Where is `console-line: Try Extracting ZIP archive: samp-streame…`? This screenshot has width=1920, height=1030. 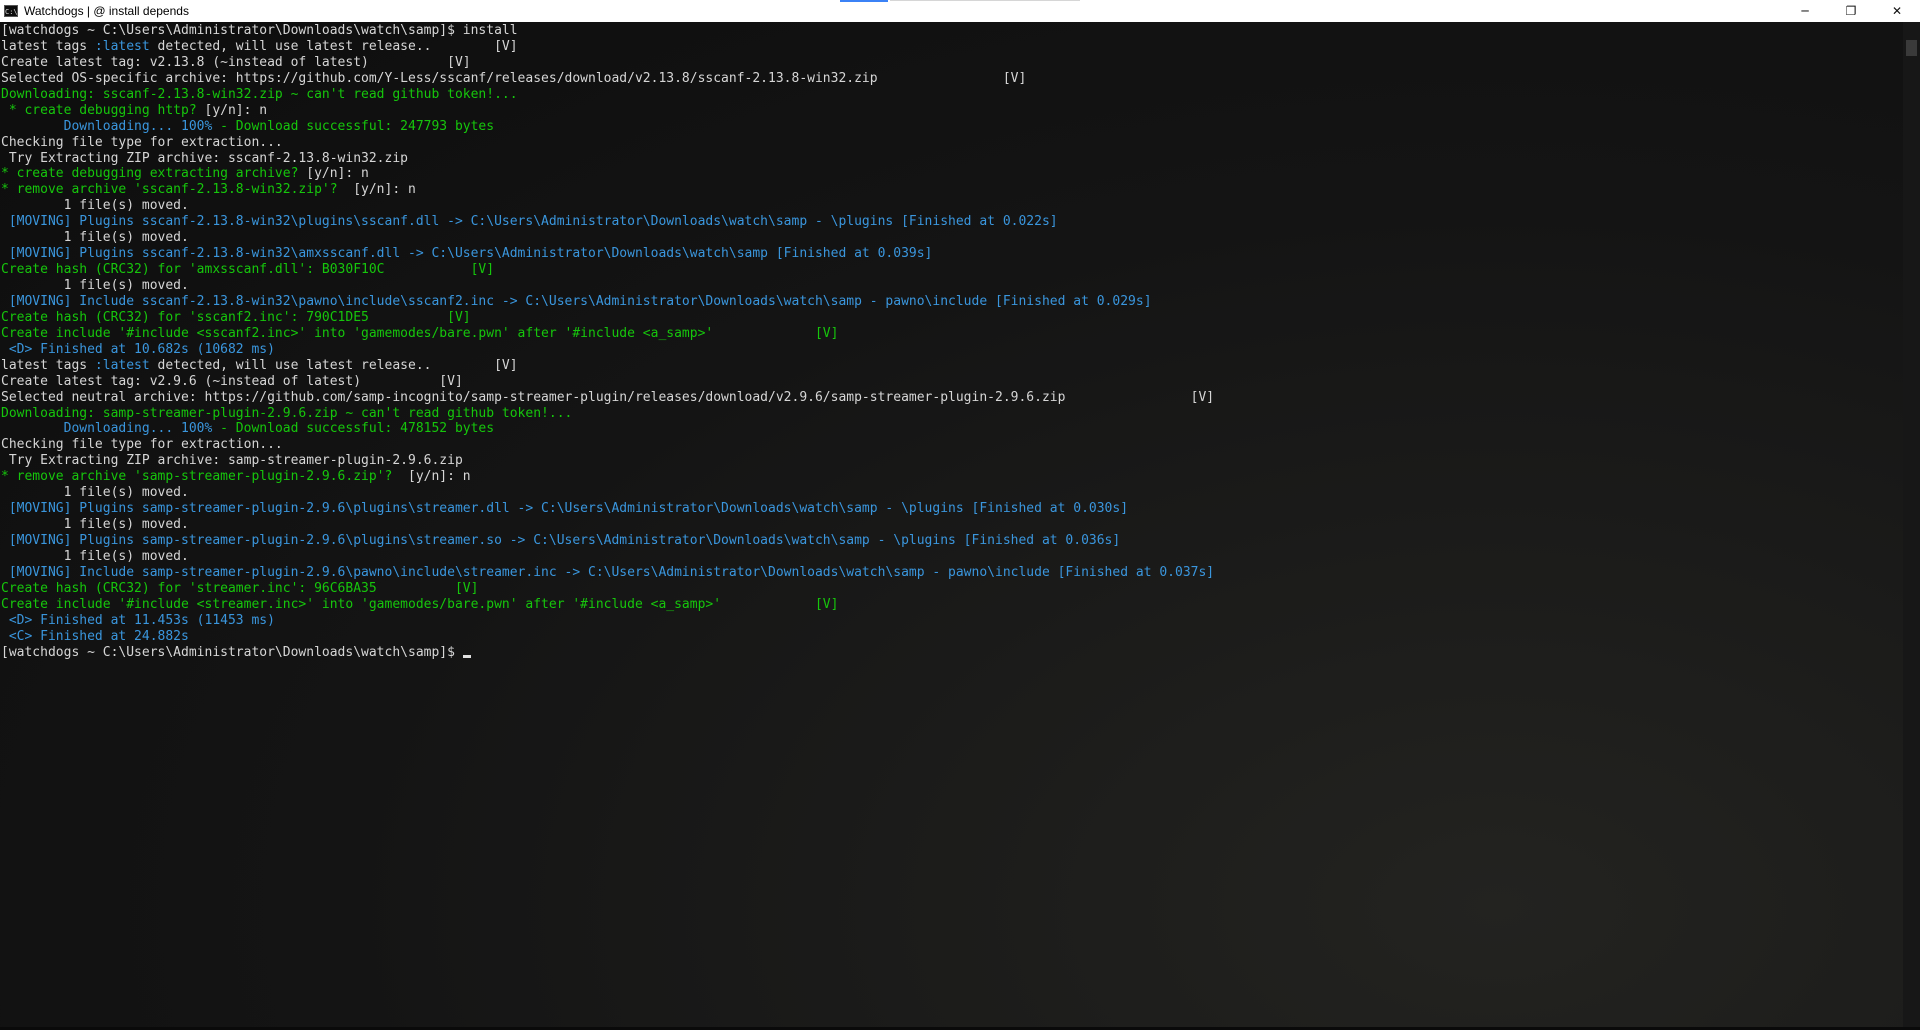
console-line: Try Extracting ZIP archive: samp-streame… is located at coordinates (950, 461).